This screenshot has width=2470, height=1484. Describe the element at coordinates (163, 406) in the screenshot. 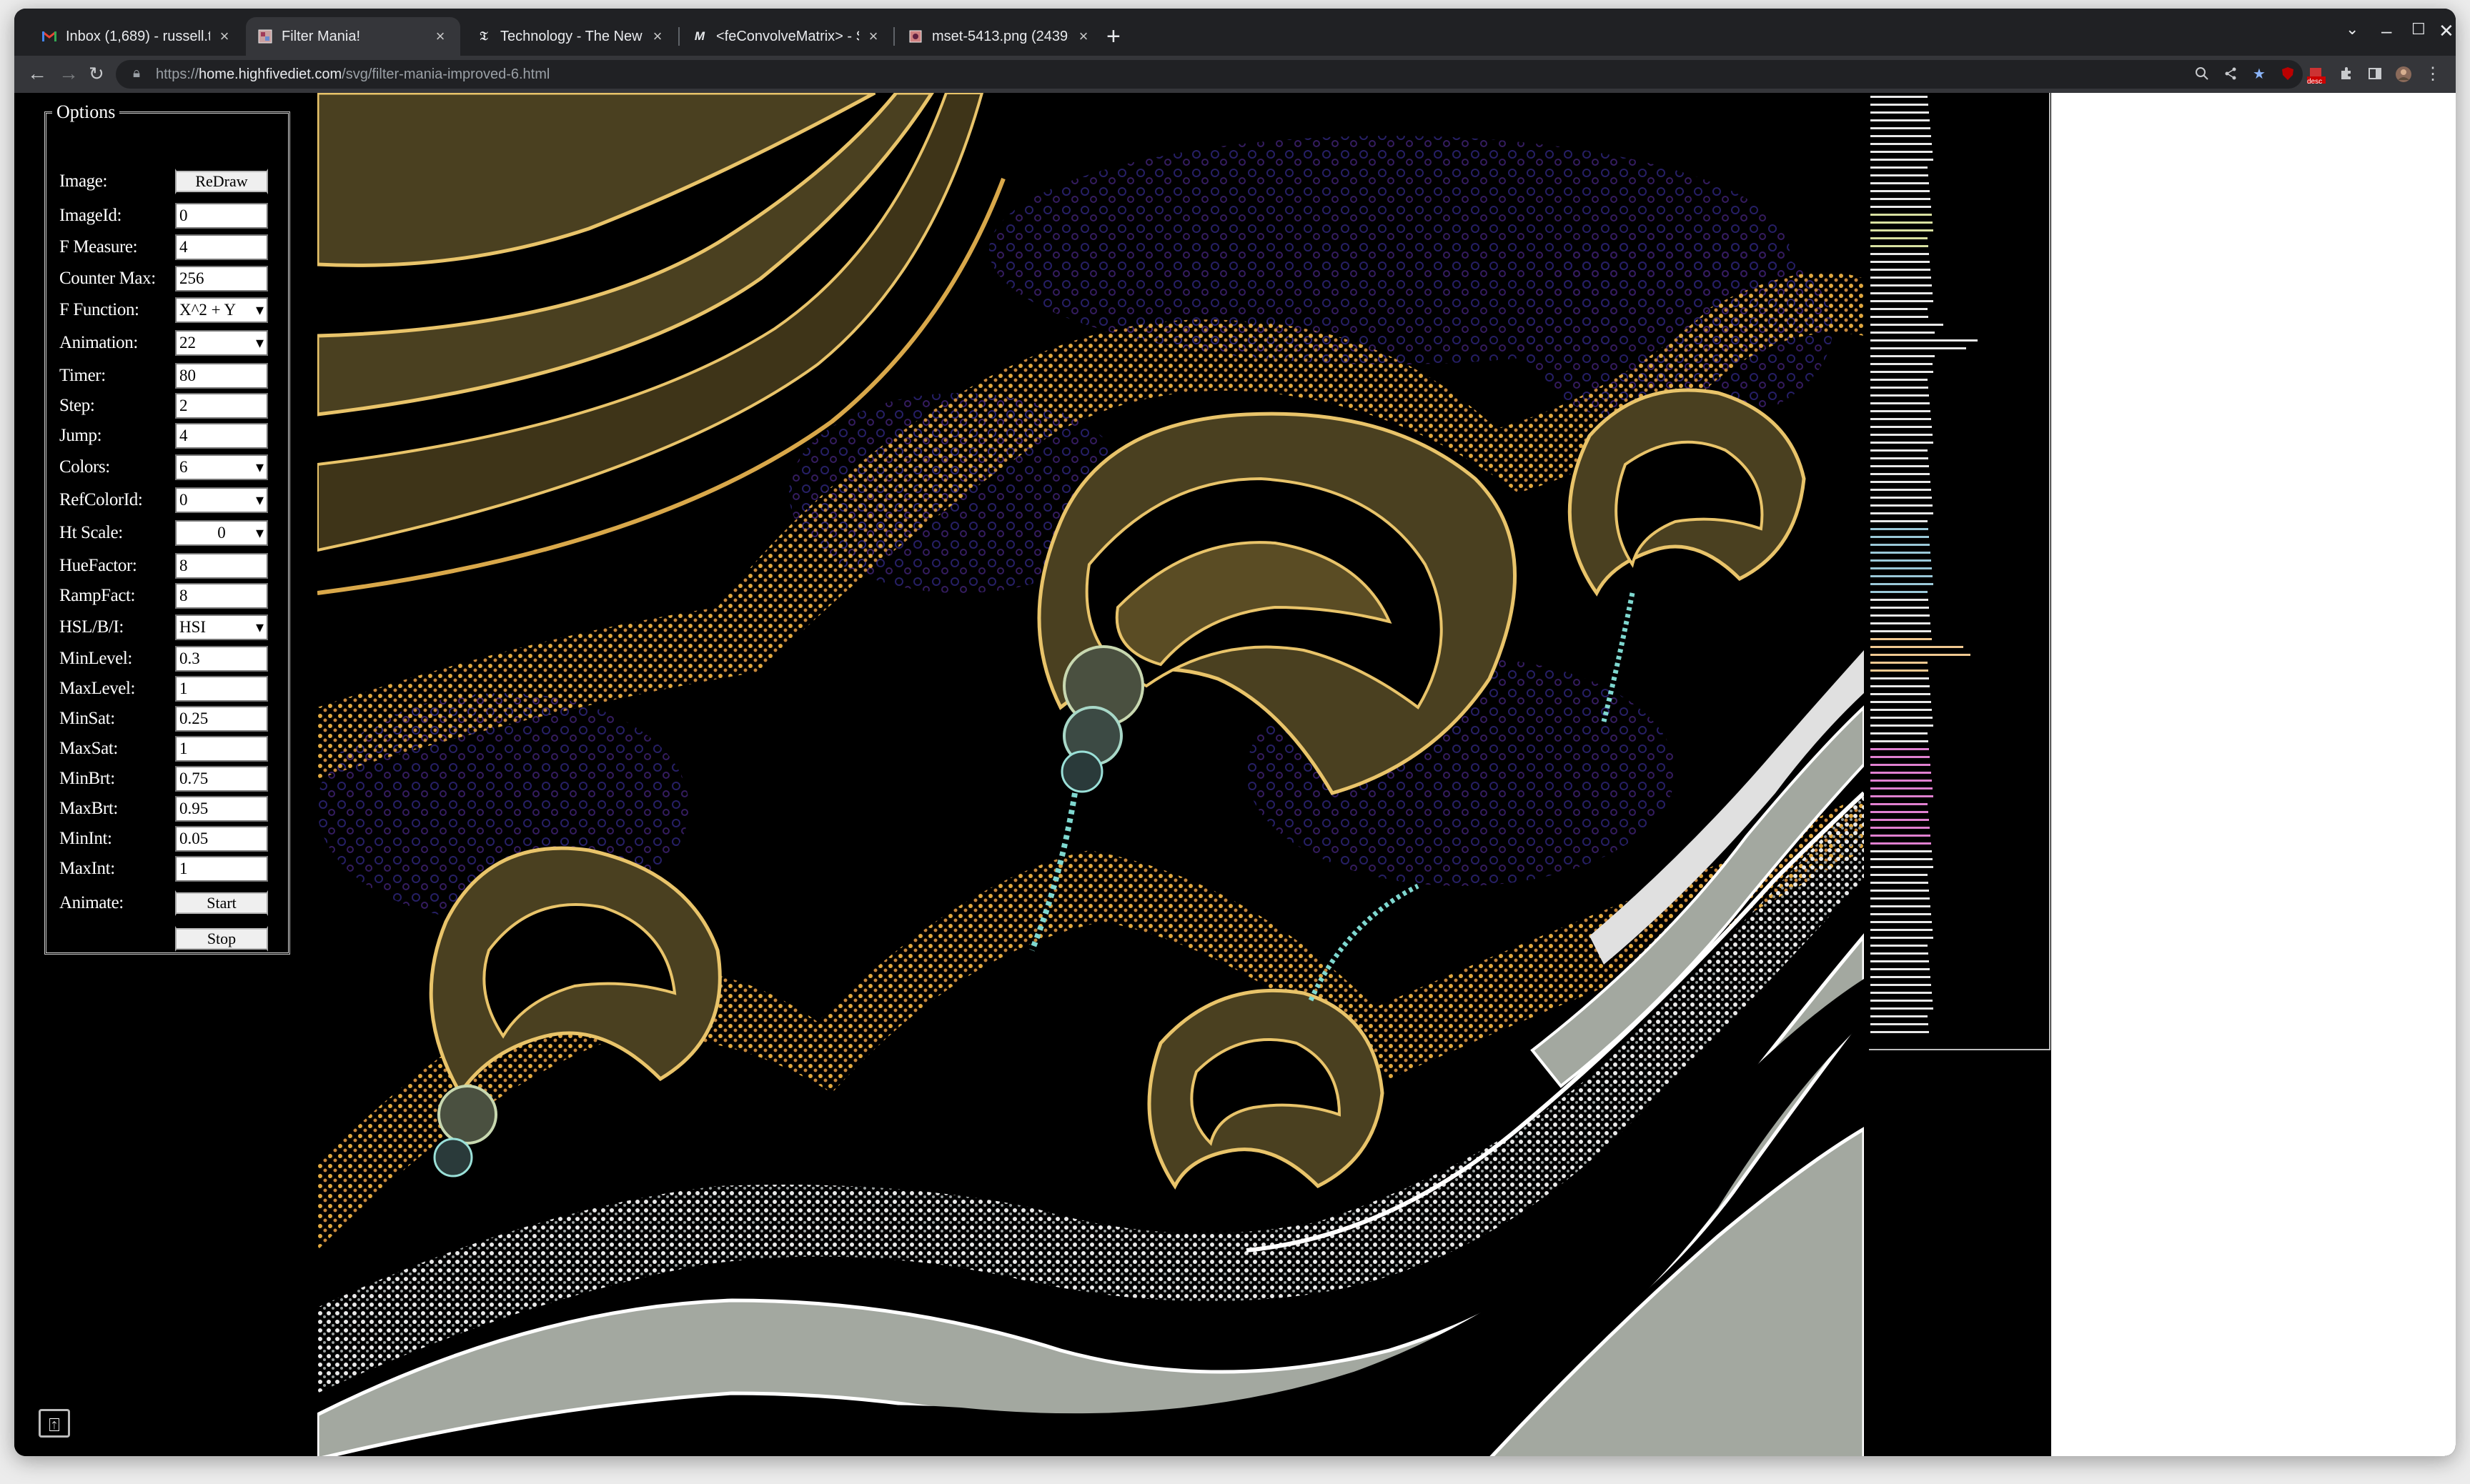

I see `option-row-step: Step: 2` at that location.